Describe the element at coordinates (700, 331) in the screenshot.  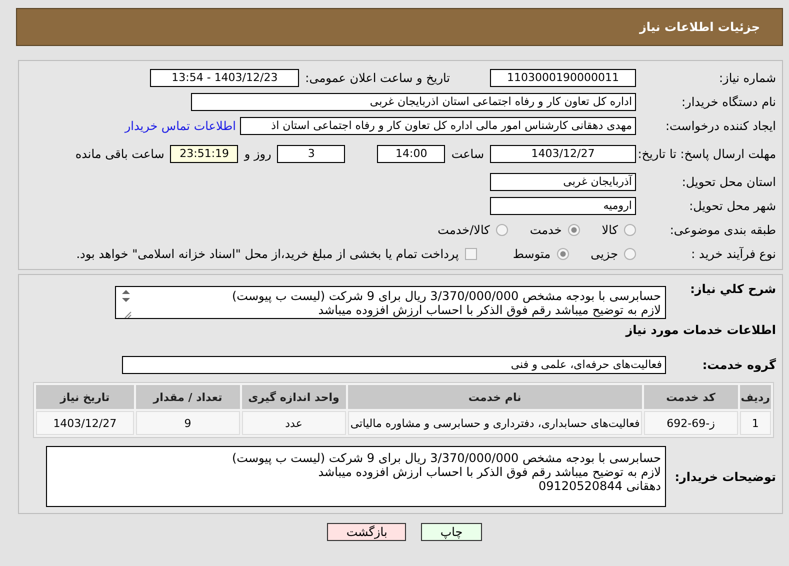
I see `section-title: اطلاعات خدمات مورد نياز` at that location.